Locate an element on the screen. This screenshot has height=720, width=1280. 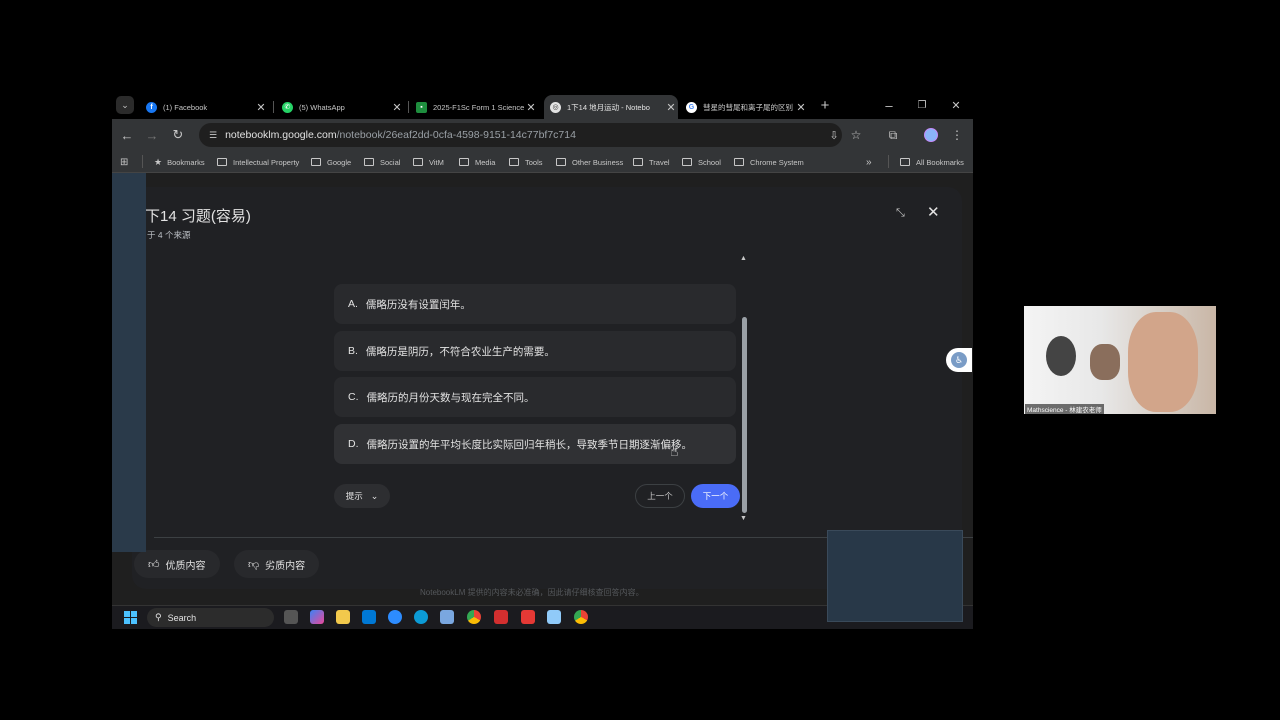
scroll-up-arrow-icon: ▲ is located at coordinates (743, 258).